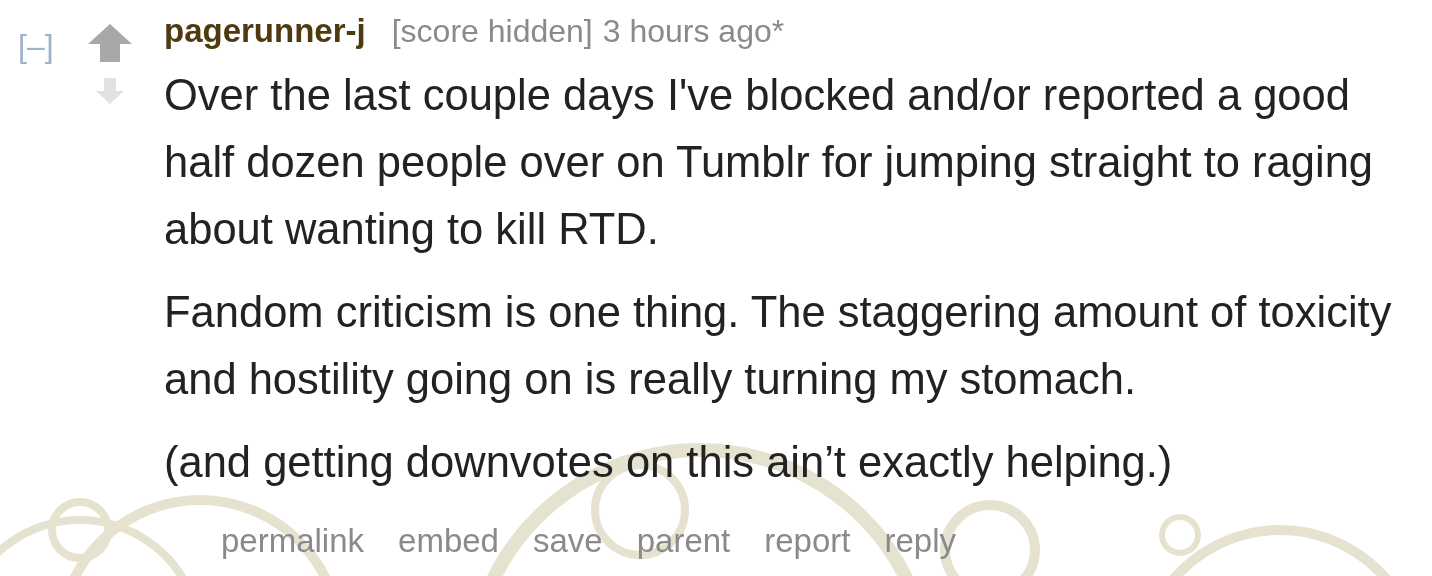  Describe the element at coordinates (36, 46) in the screenshot. I see `collapse-toggle: [–]` at that location.